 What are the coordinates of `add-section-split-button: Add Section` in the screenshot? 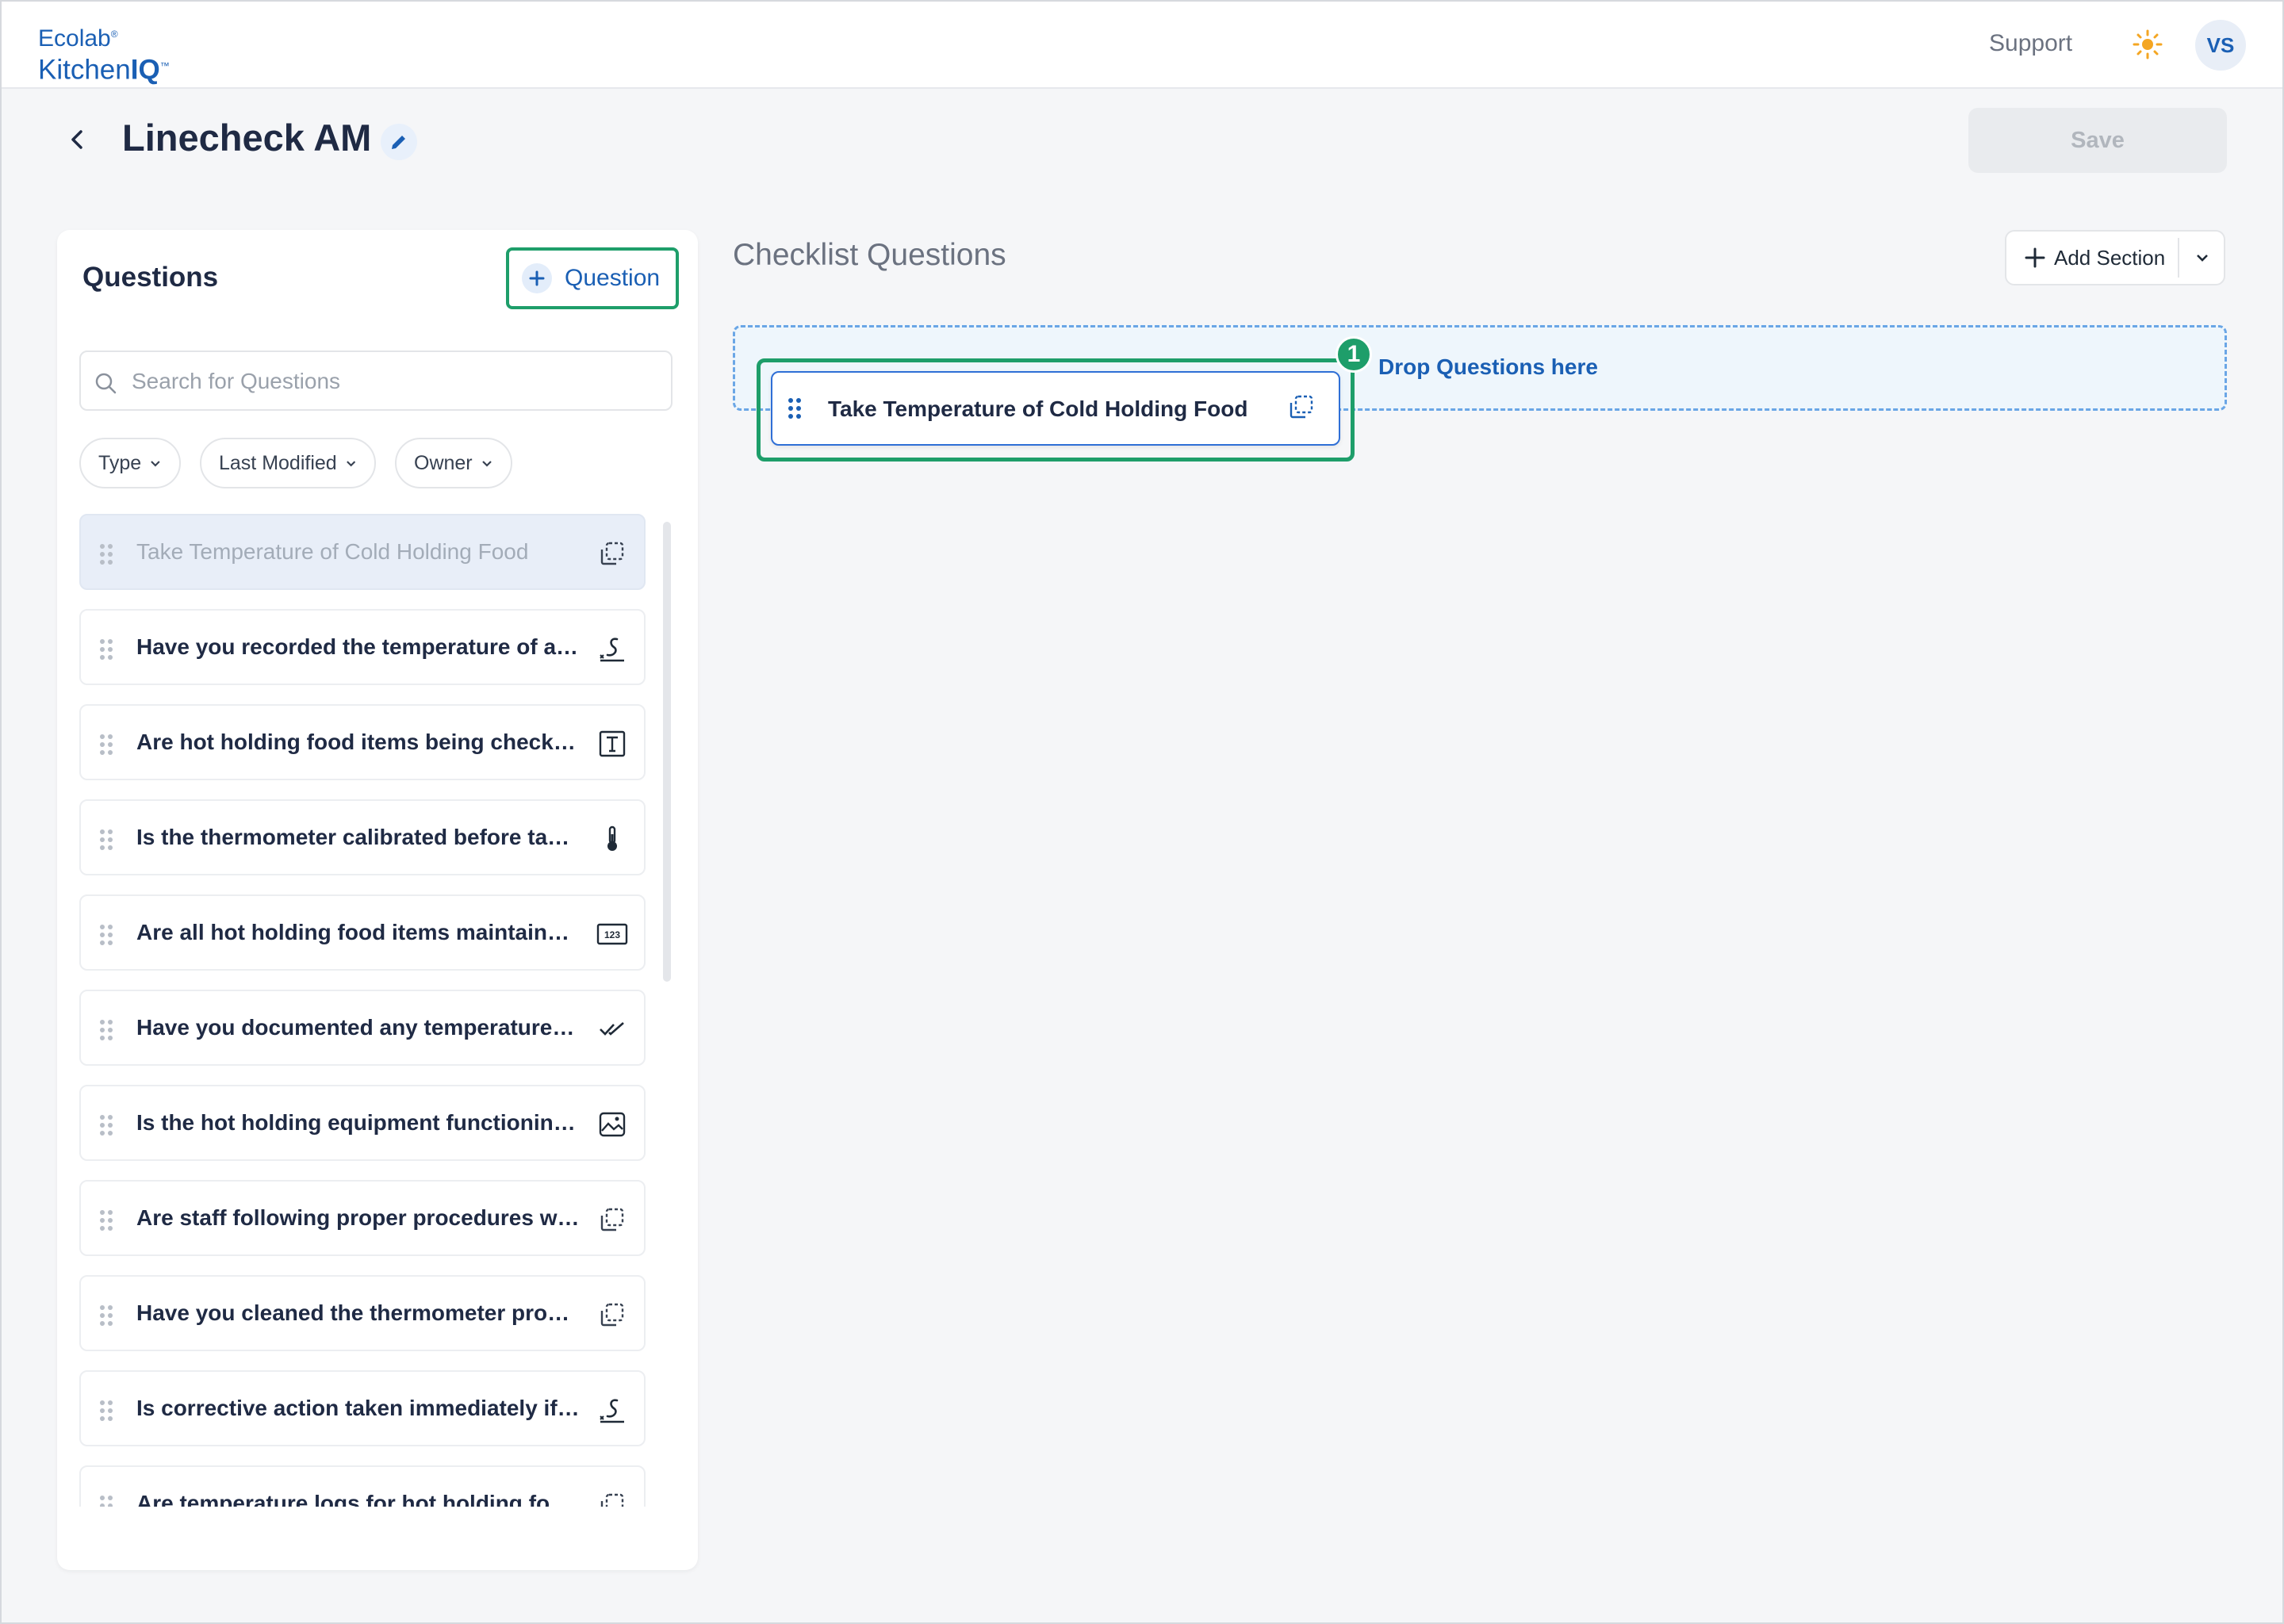 It's located at (2115, 257).